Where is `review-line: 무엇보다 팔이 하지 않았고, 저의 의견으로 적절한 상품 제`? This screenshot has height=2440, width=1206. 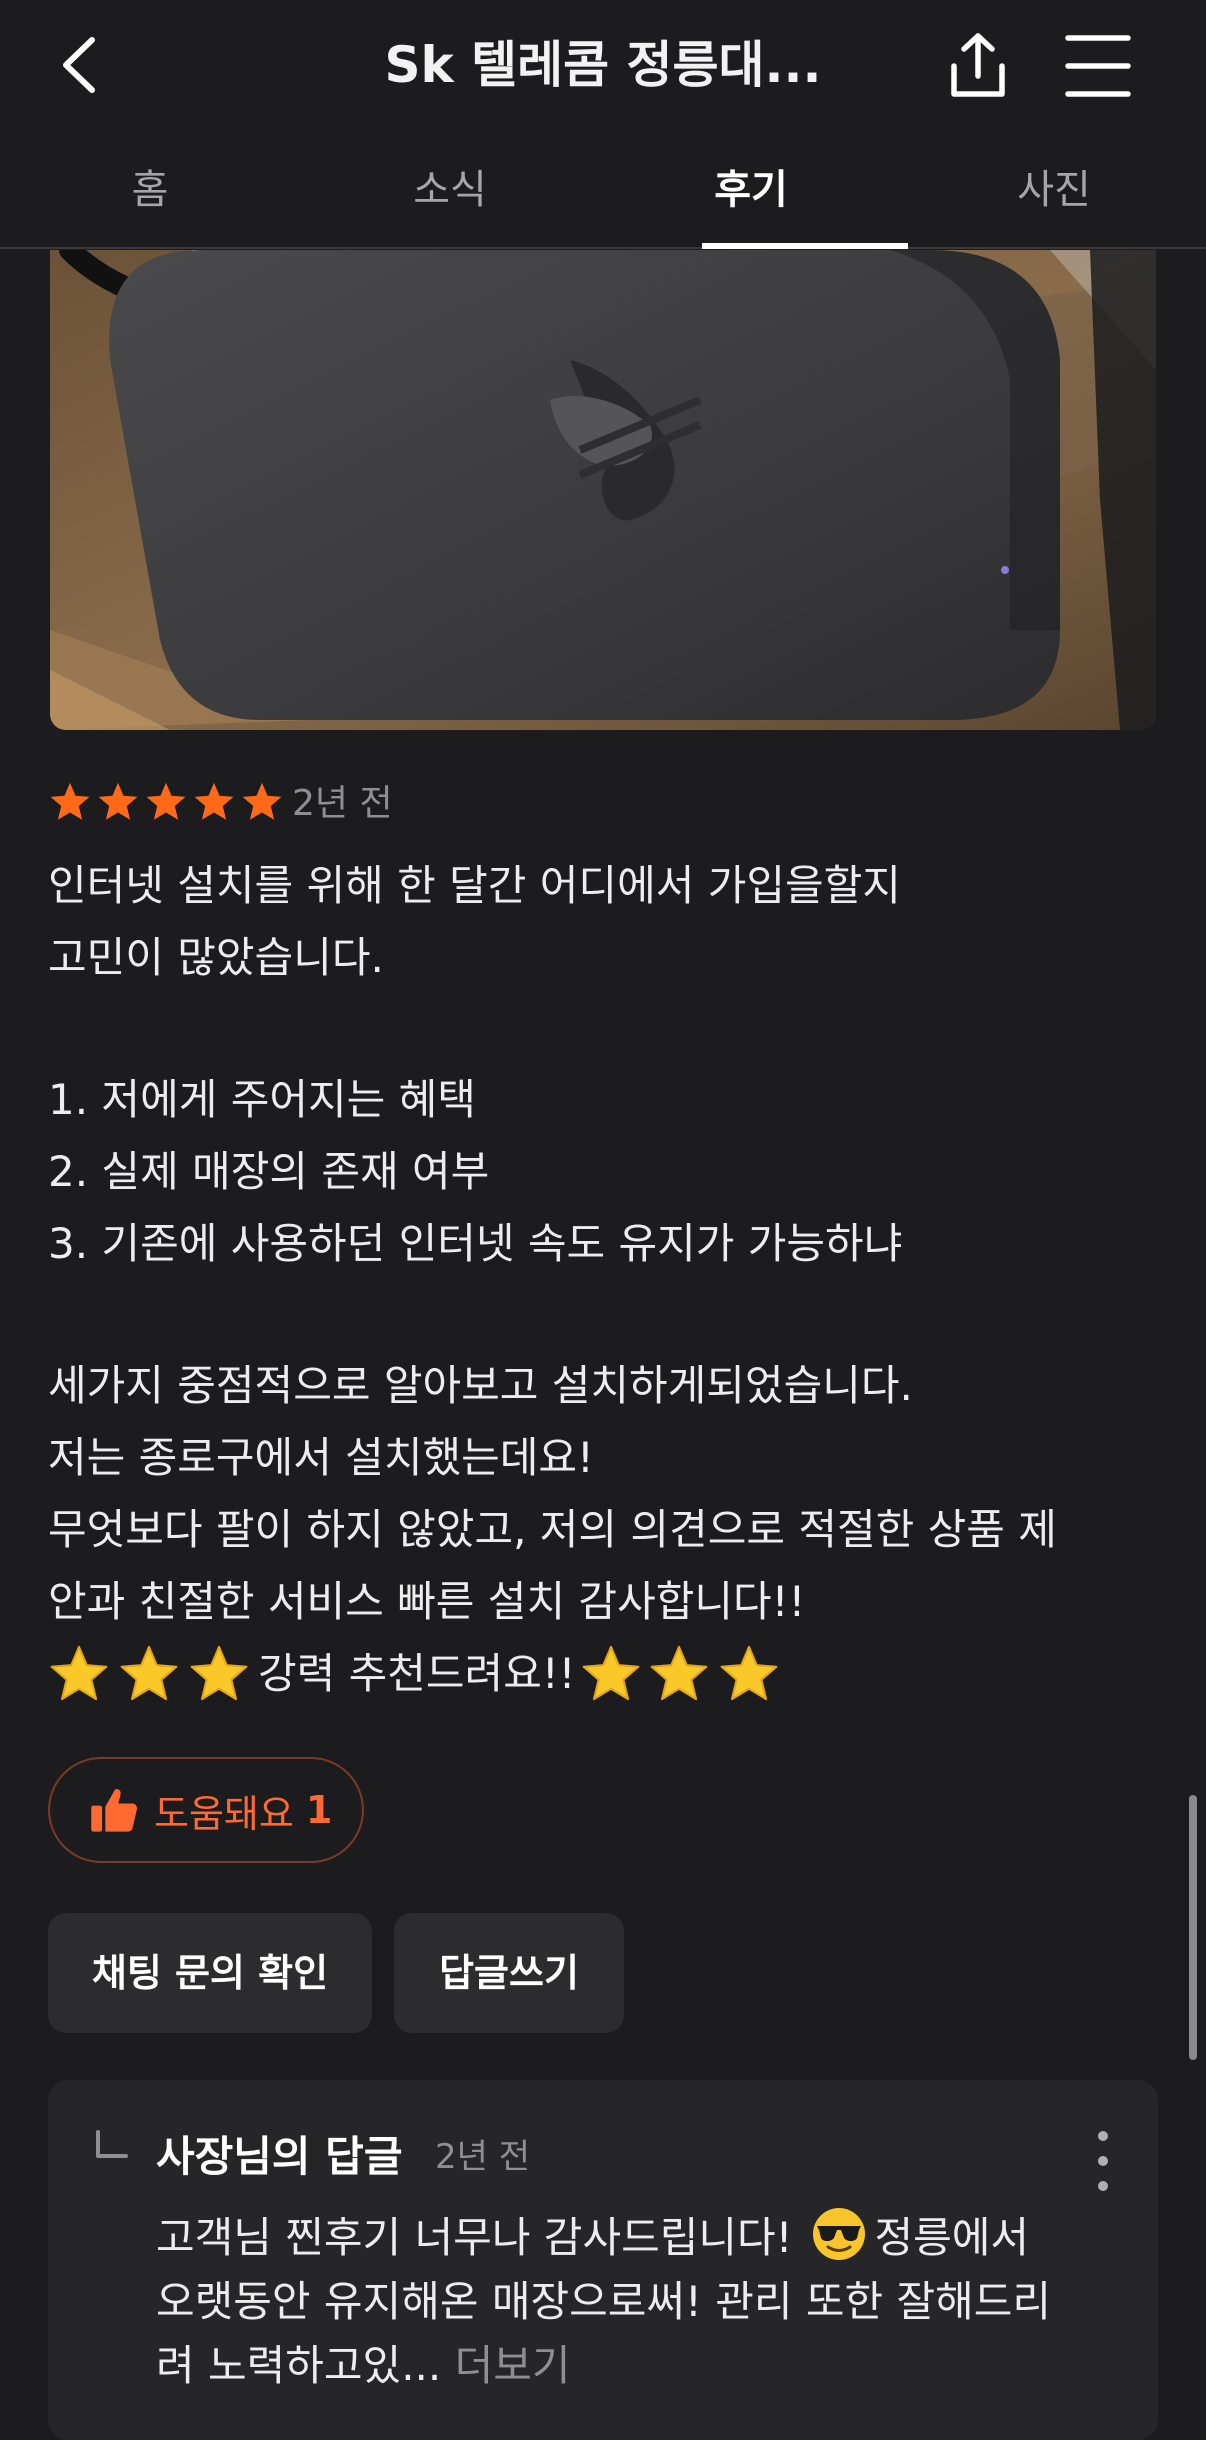
review-line: 무엇보다 팔이 하지 않았고, 저의 의견으로 적절한 상품 제 is located at coordinates (552, 1529).